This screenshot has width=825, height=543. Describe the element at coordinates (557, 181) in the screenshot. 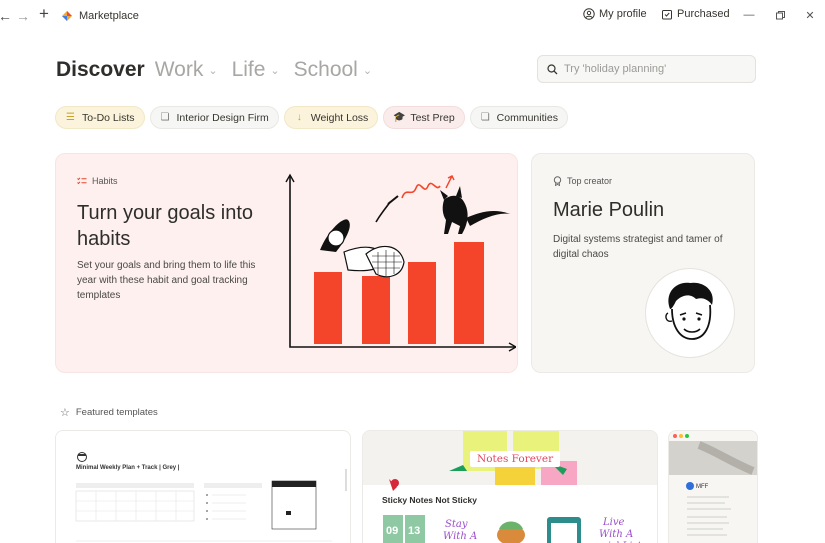

I see `medal-icon` at that location.